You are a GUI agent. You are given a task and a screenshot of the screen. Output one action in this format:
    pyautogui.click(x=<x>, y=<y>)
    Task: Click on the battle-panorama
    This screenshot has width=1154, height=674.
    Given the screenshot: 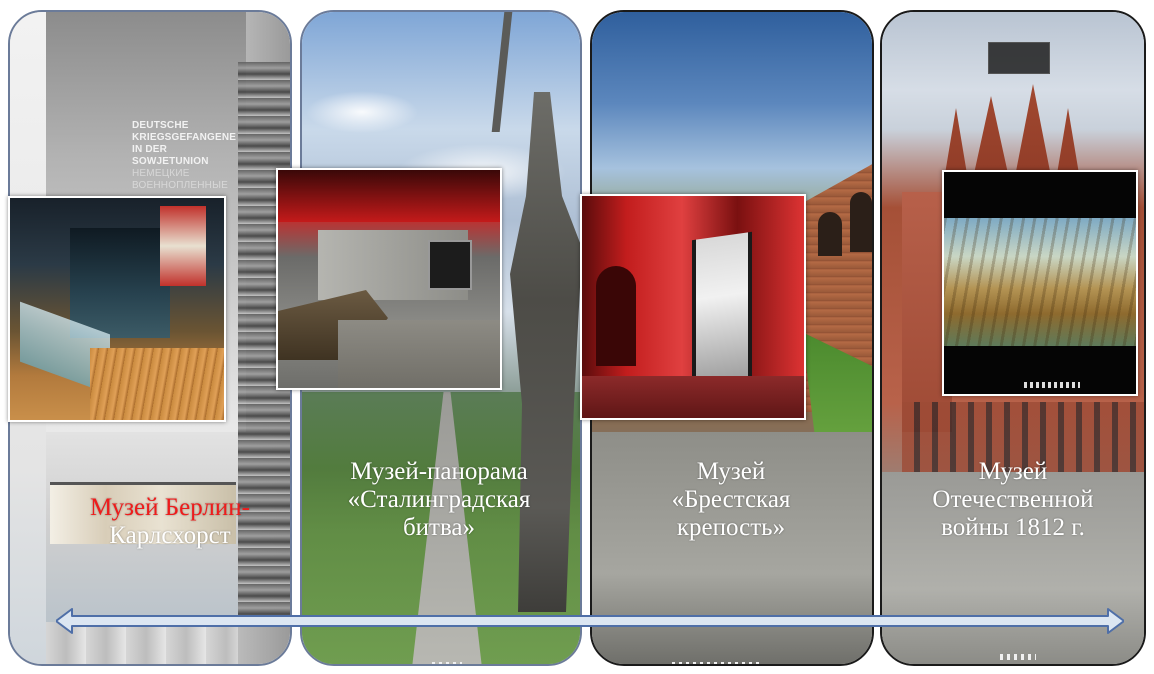 What is the action you would take?
    pyautogui.click(x=1040, y=282)
    